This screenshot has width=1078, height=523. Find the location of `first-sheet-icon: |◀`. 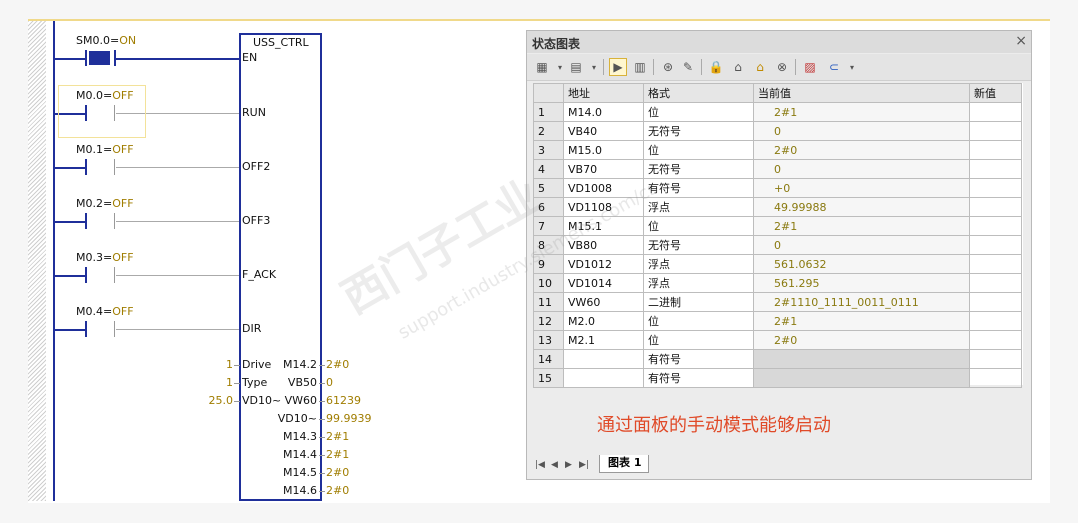

first-sheet-icon: |◀ is located at coordinates (540, 465).